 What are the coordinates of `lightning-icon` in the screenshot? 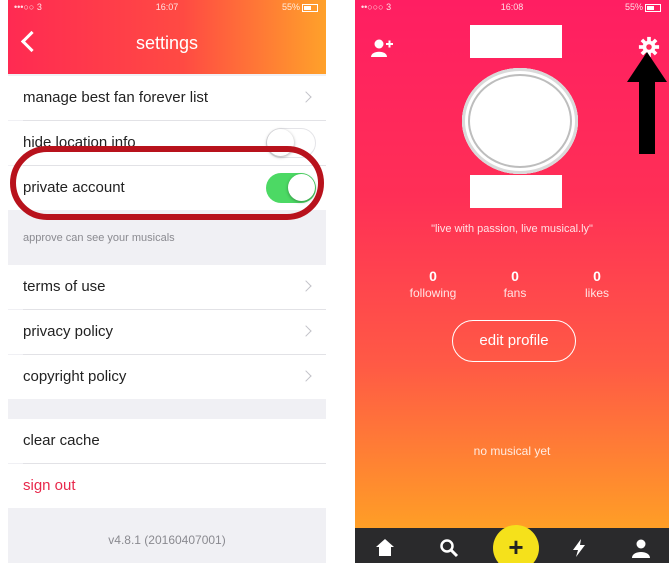 It's located at (579, 548).